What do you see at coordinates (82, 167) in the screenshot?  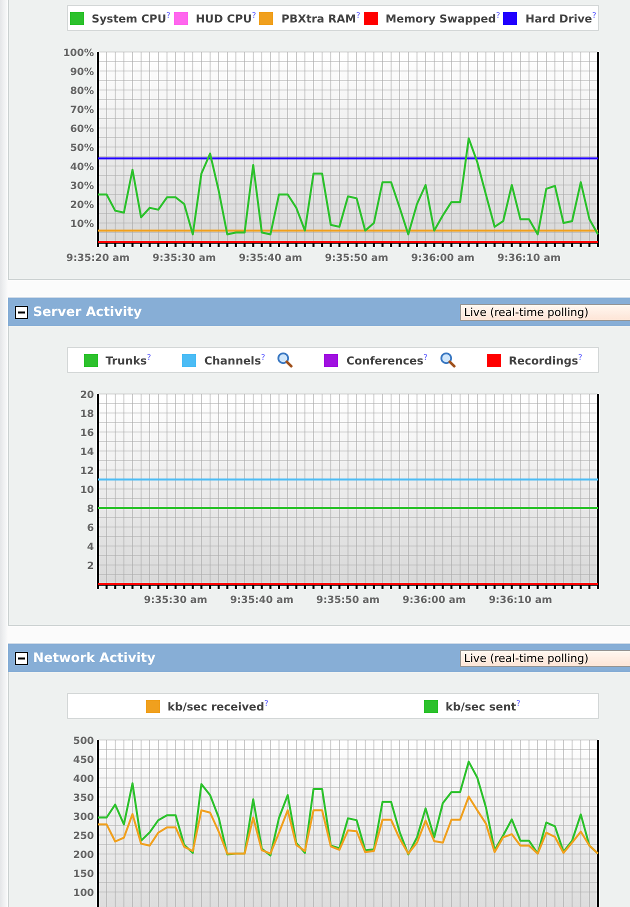 I see `axis-tick-label: 40%` at bounding box center [82, 167].